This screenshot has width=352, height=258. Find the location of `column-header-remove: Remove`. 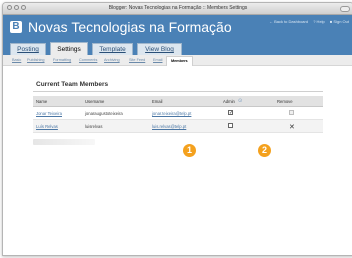

column-header-remove: Remove is located at coordinates (285, 101).